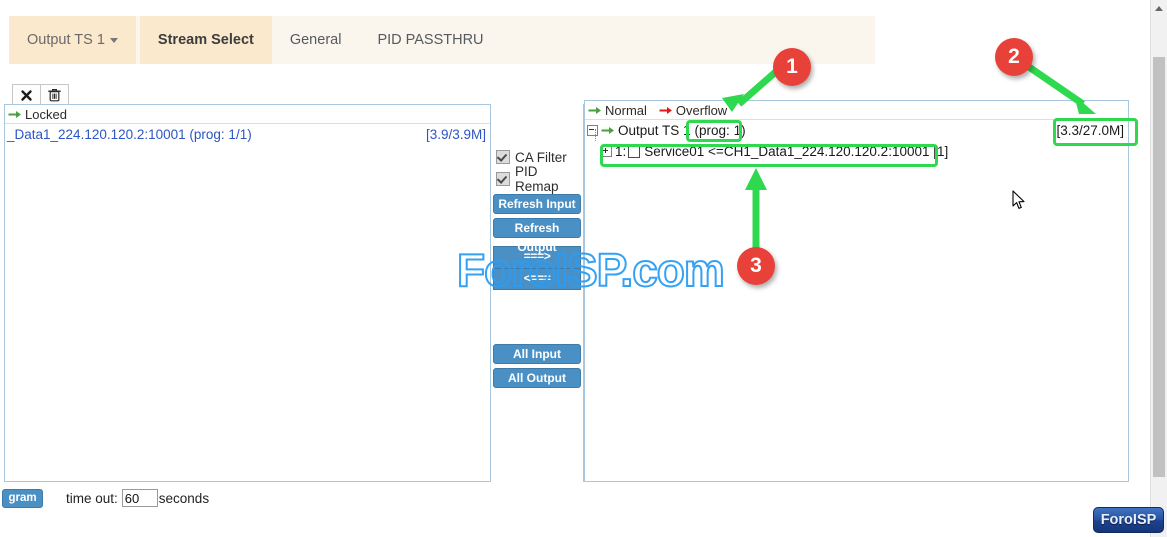 The image size is (1167, 537). What do you see at coordinates (666, 110) in the screenshot?
I see `red-arrow-icon` at bounding box center [666, 110].